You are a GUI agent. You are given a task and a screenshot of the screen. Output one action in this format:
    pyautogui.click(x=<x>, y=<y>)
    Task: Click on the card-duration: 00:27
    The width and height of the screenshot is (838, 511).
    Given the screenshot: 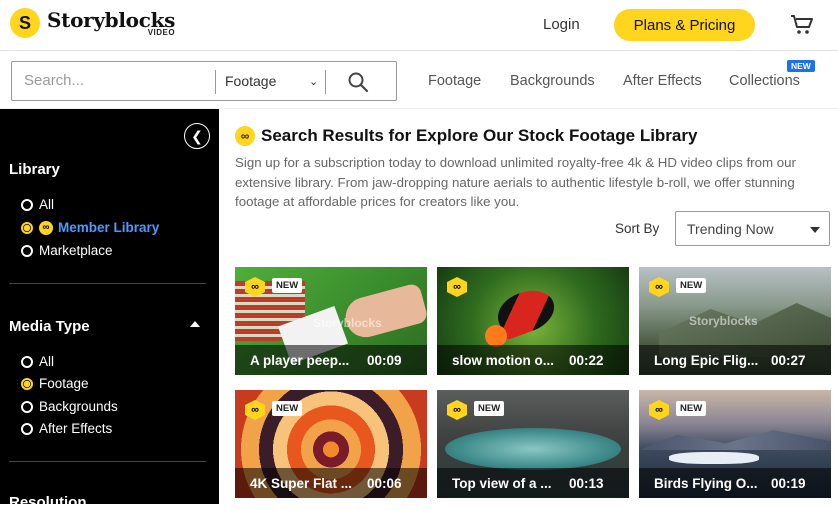 What is the action you would take?
    pyautogui.click(x=788, y=360)
    